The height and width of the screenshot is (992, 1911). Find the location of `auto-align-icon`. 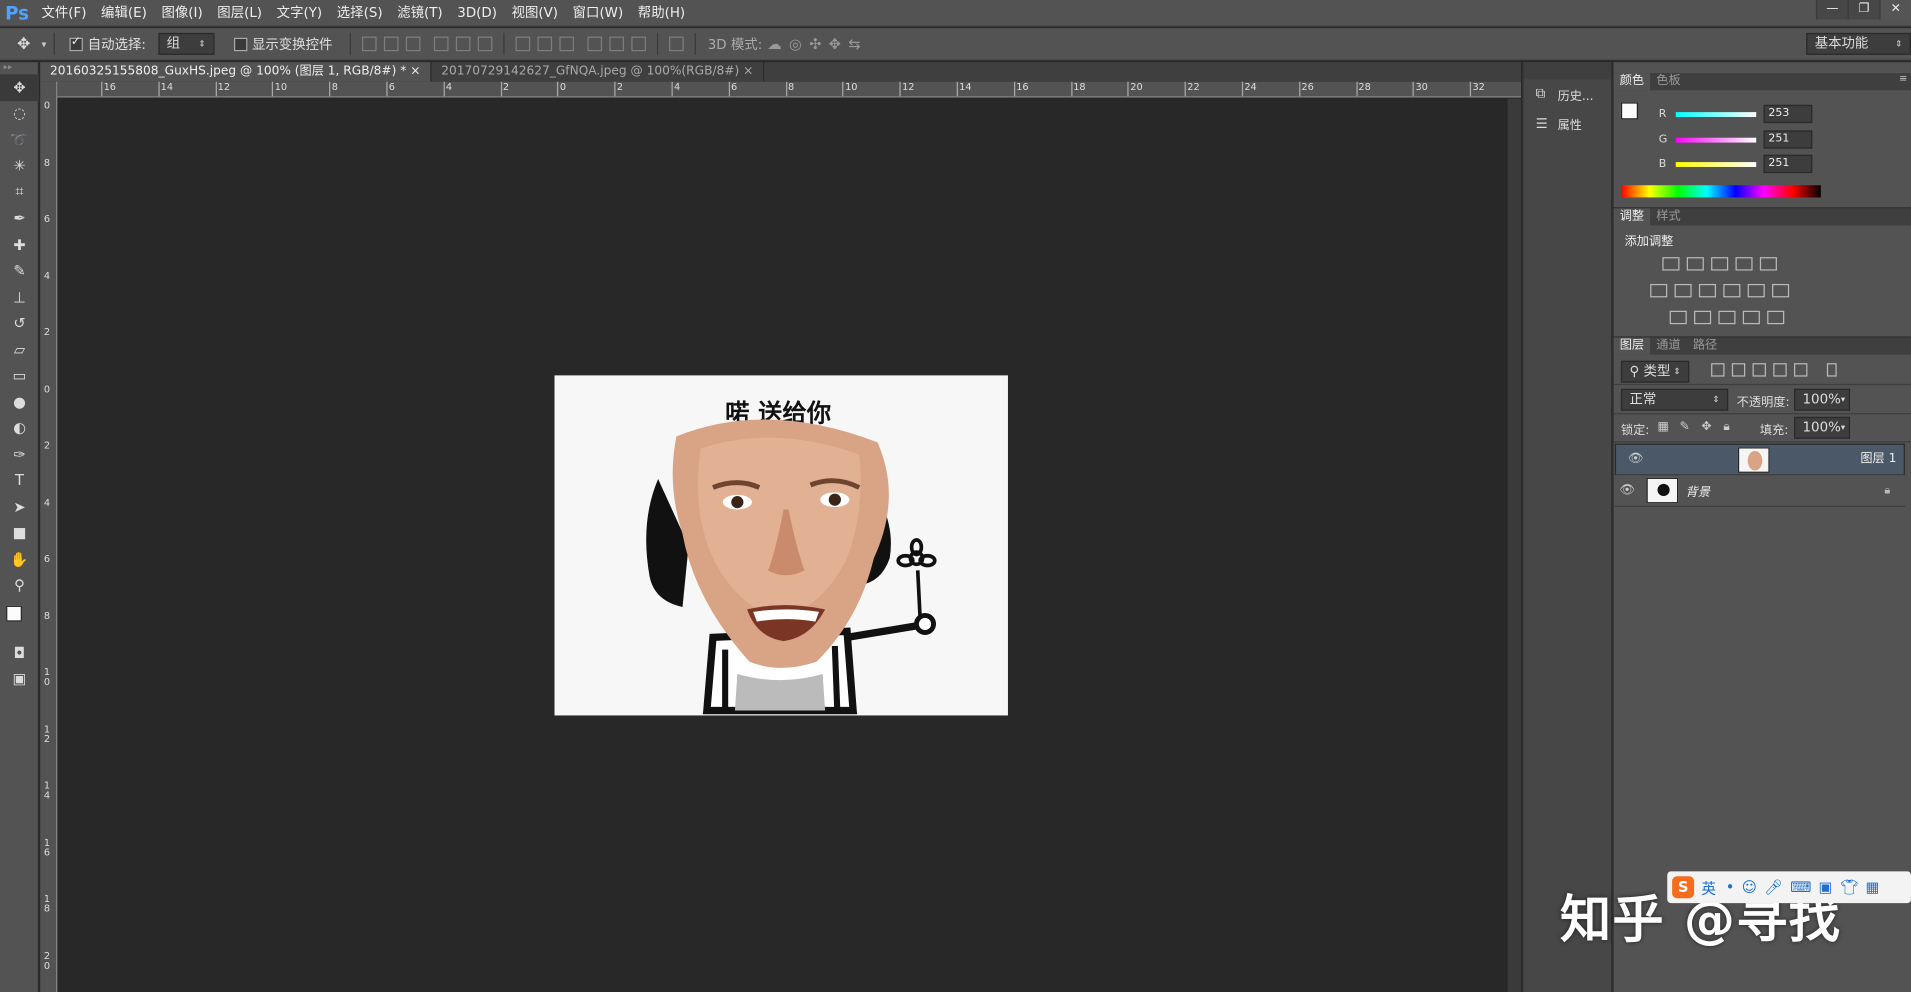

auto-align-icon is located at coordinates (676, 44).